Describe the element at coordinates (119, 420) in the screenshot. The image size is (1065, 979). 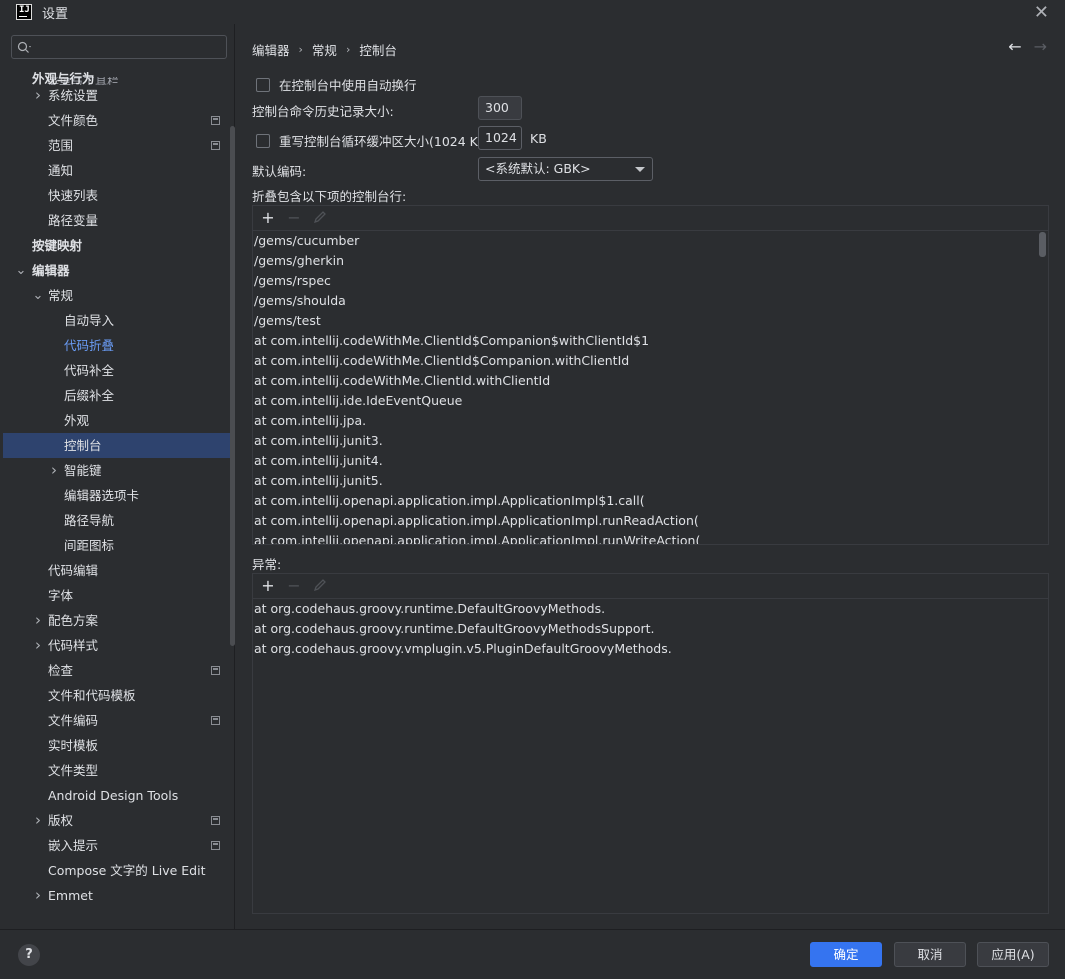
I see `sidebar-item: 外观` at that location.